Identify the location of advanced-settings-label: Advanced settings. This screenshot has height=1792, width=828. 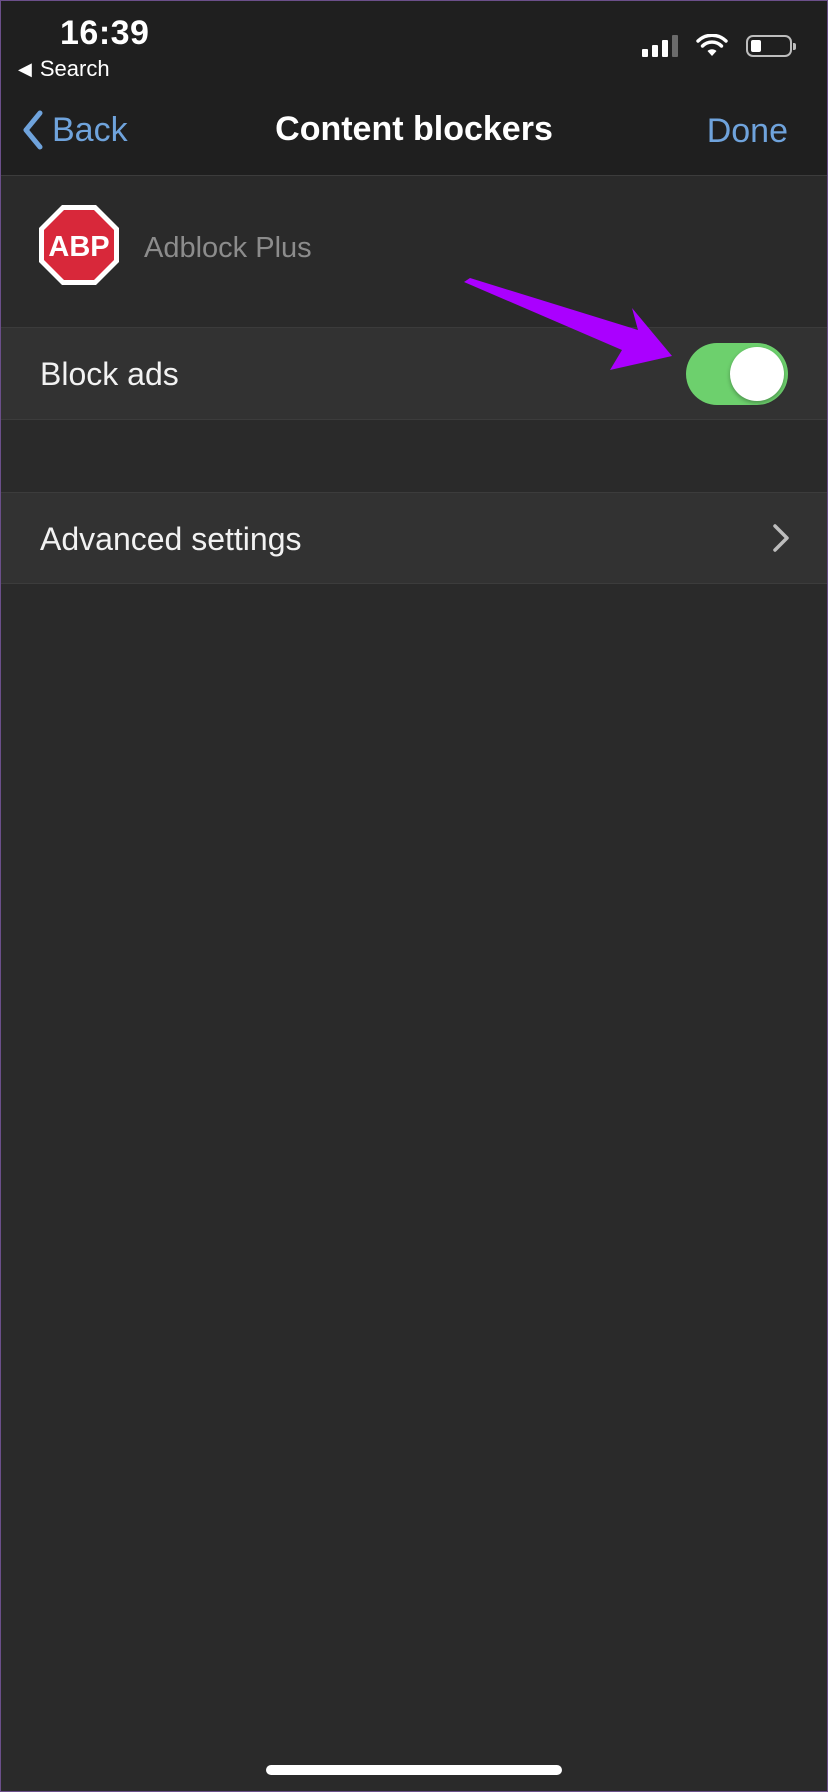
(171, 539).